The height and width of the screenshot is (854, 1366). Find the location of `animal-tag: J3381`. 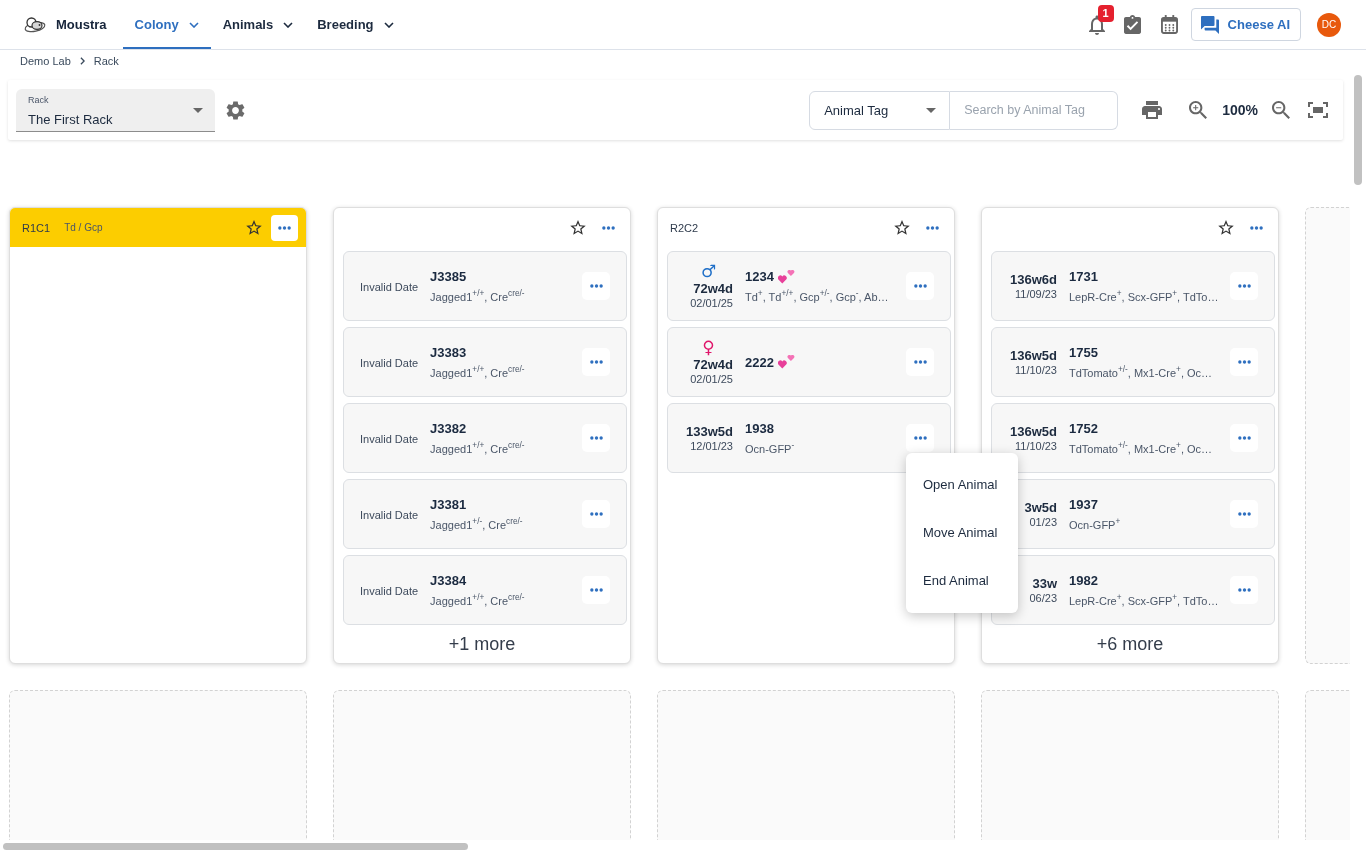

animal-tag: J3381 is located at coordinates (448, 504).